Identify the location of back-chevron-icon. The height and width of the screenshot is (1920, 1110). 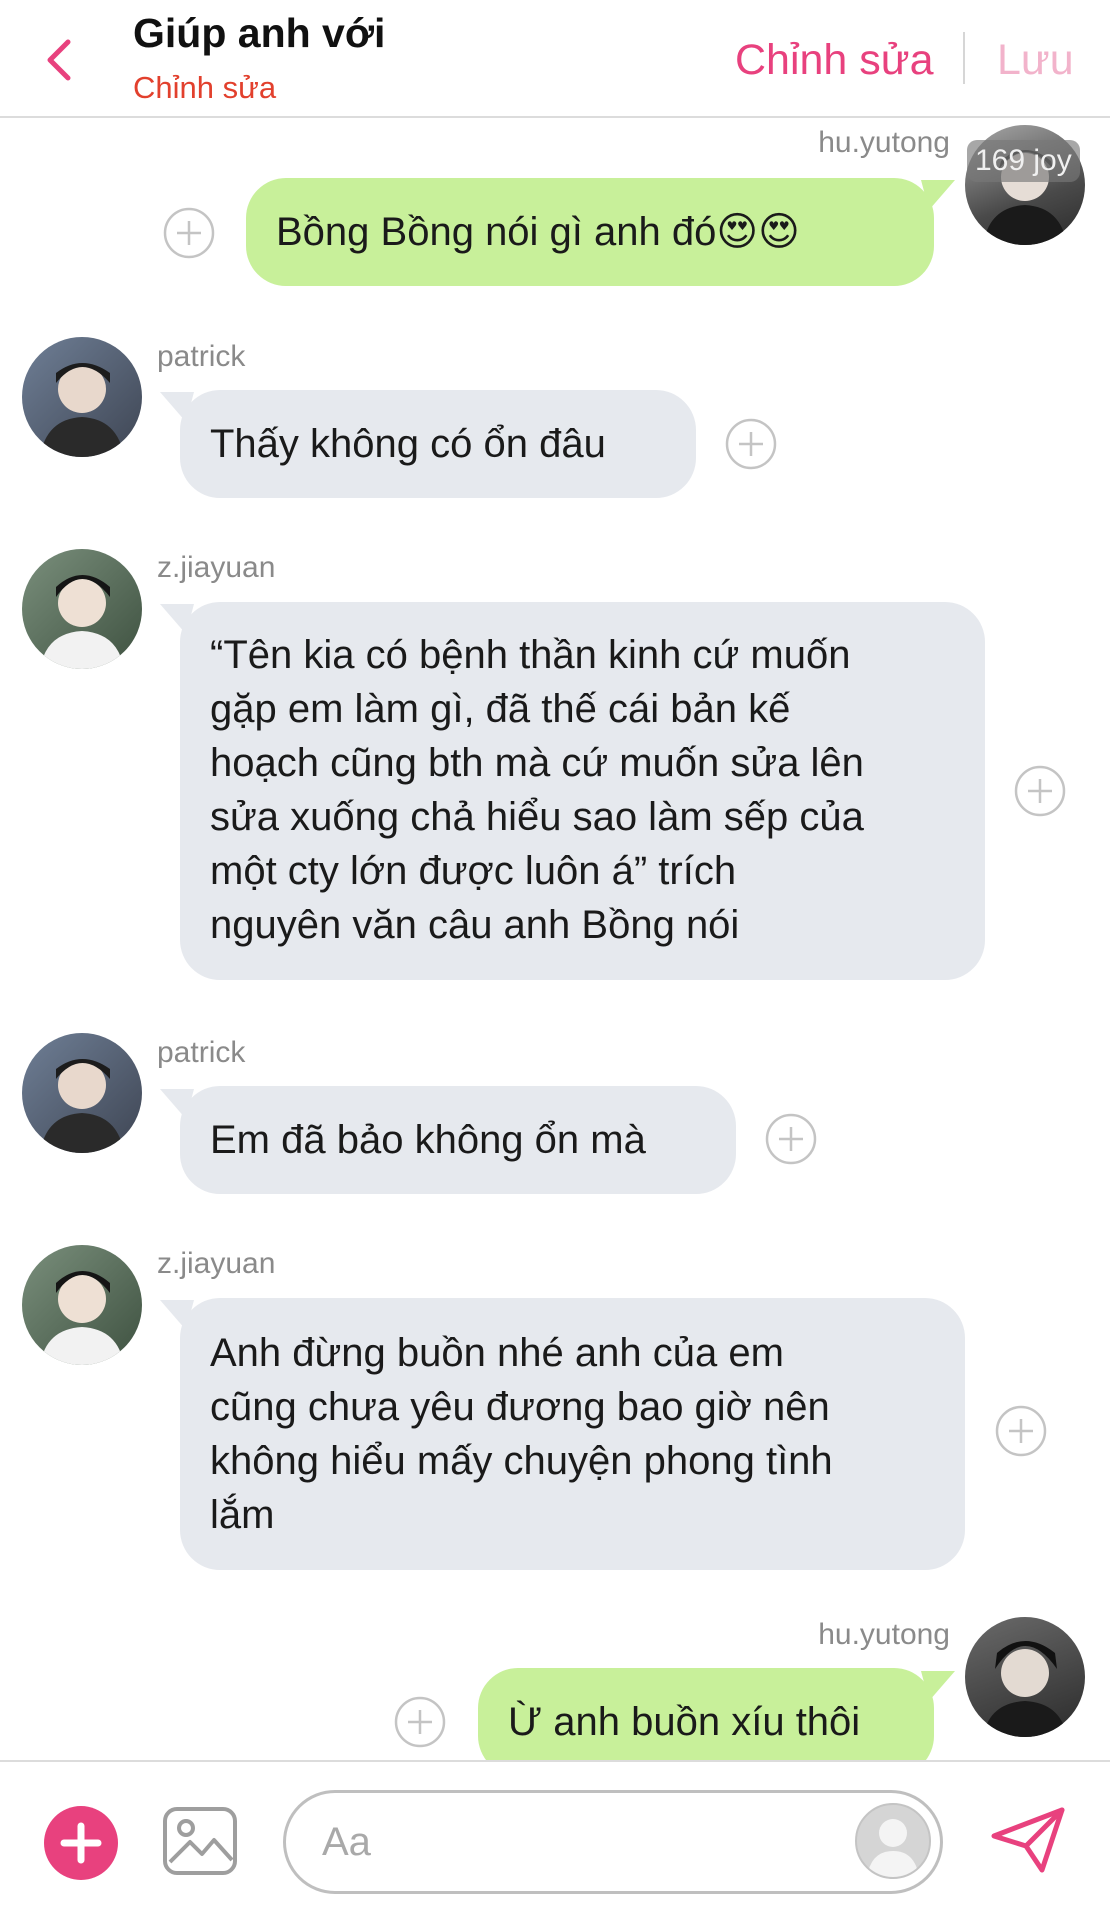
(60, 60).